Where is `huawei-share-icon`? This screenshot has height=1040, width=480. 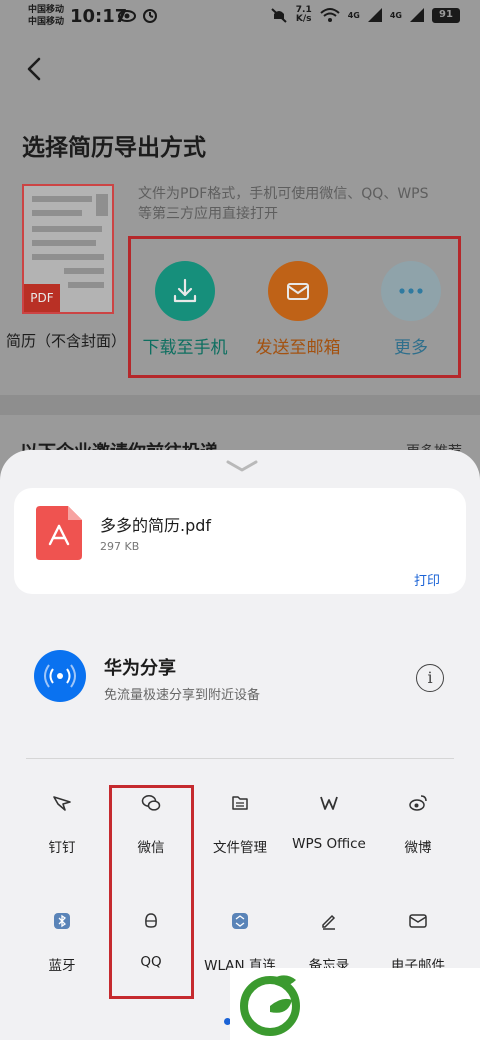 huawei-share-icon is located at coordinates (60, 676).